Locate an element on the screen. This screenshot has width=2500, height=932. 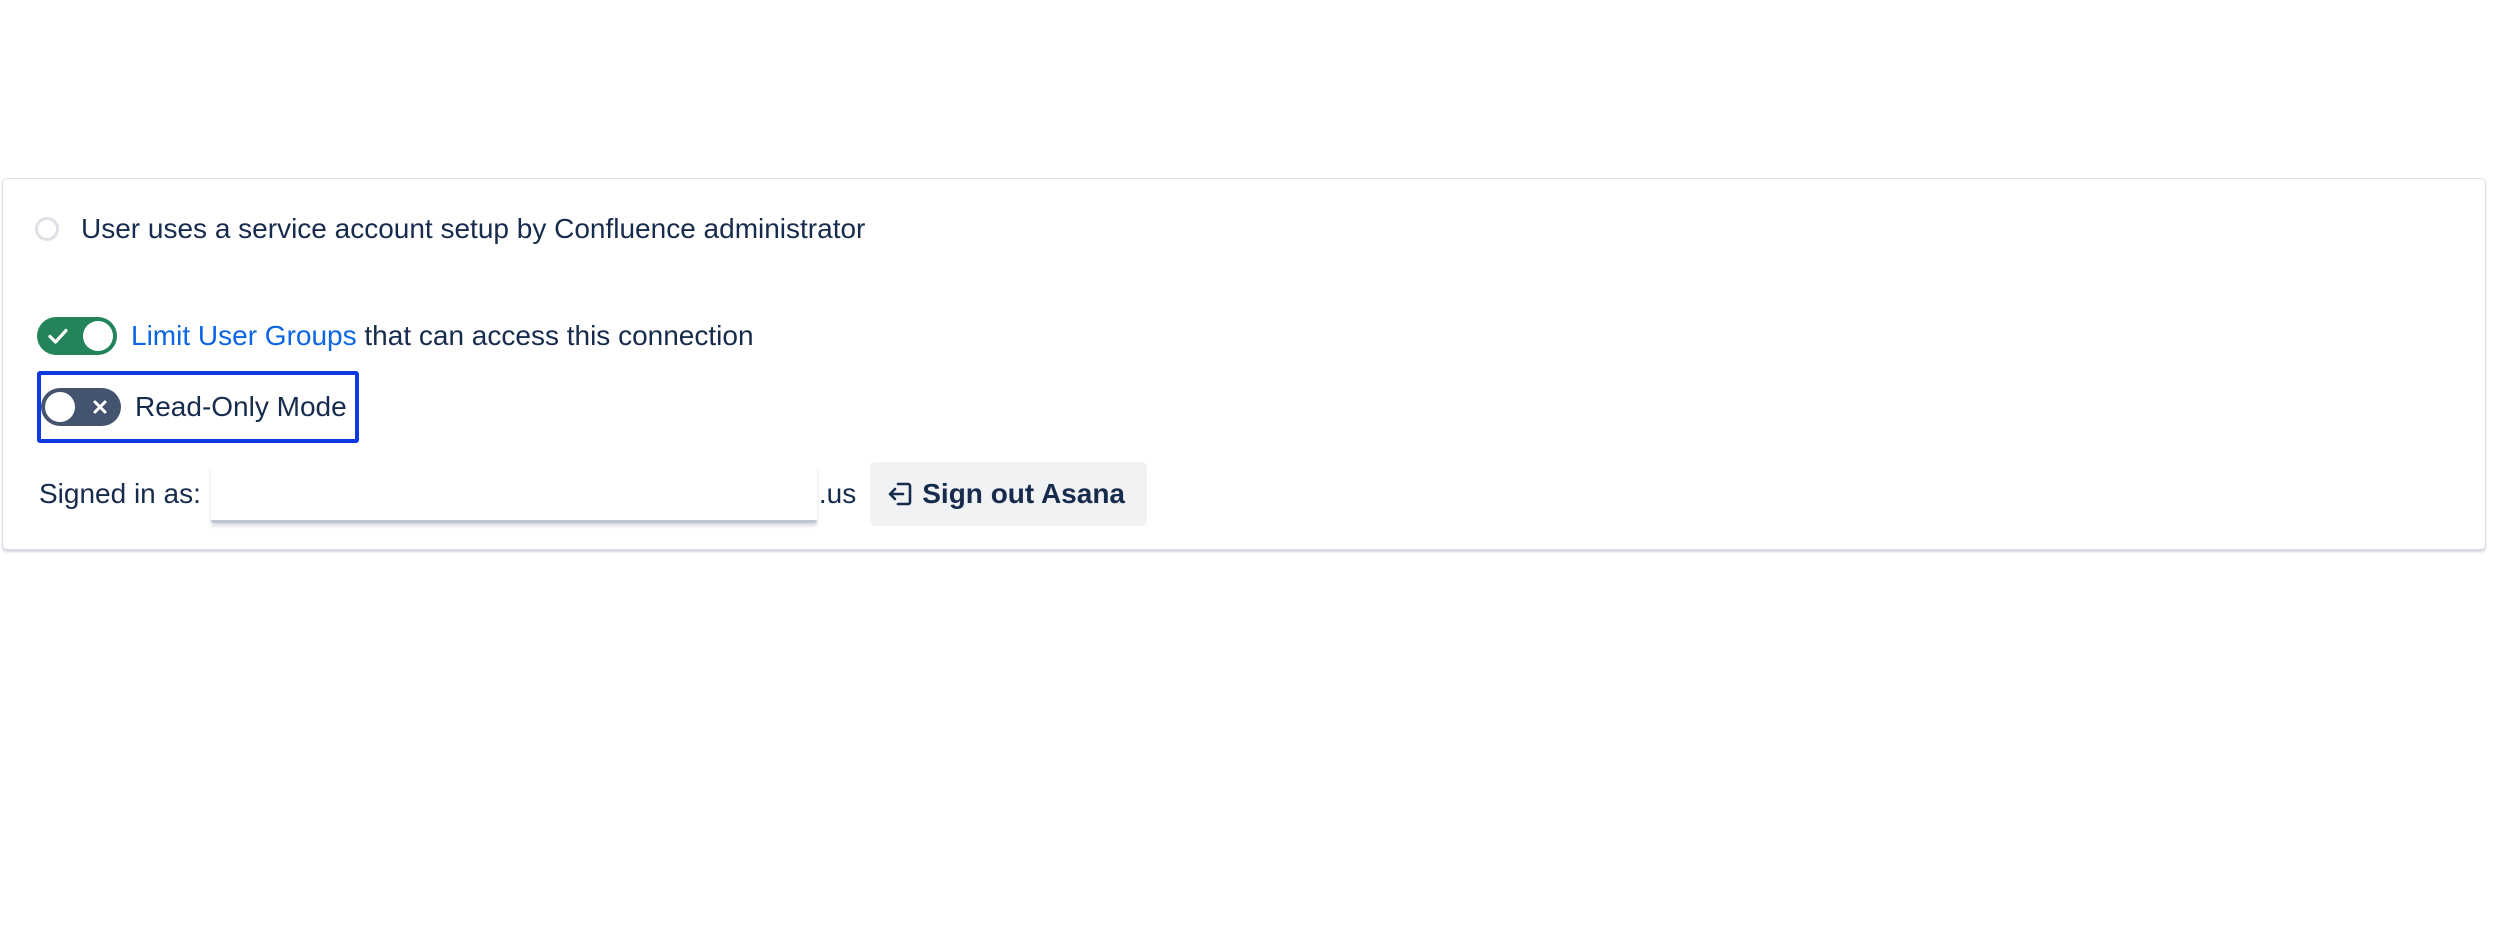
read-only-mode-toggle is located at coordinates (81, 407).